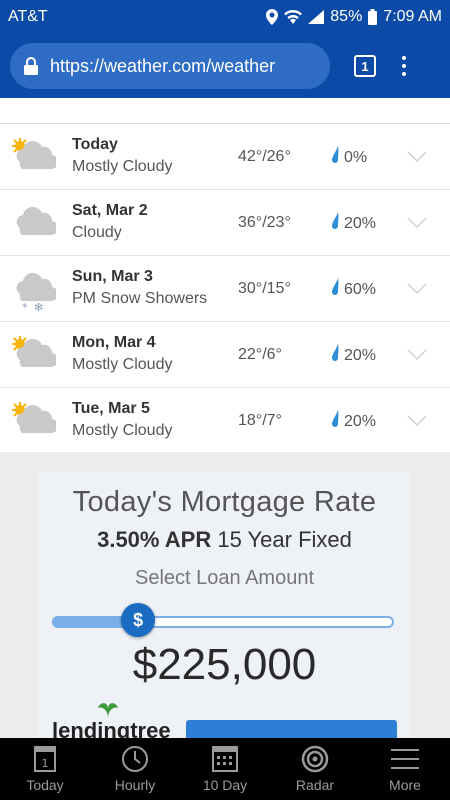 Image resolution: width=450 pixels, height=800 pixels. I want to click on forecast-divider, so click(225, 111).